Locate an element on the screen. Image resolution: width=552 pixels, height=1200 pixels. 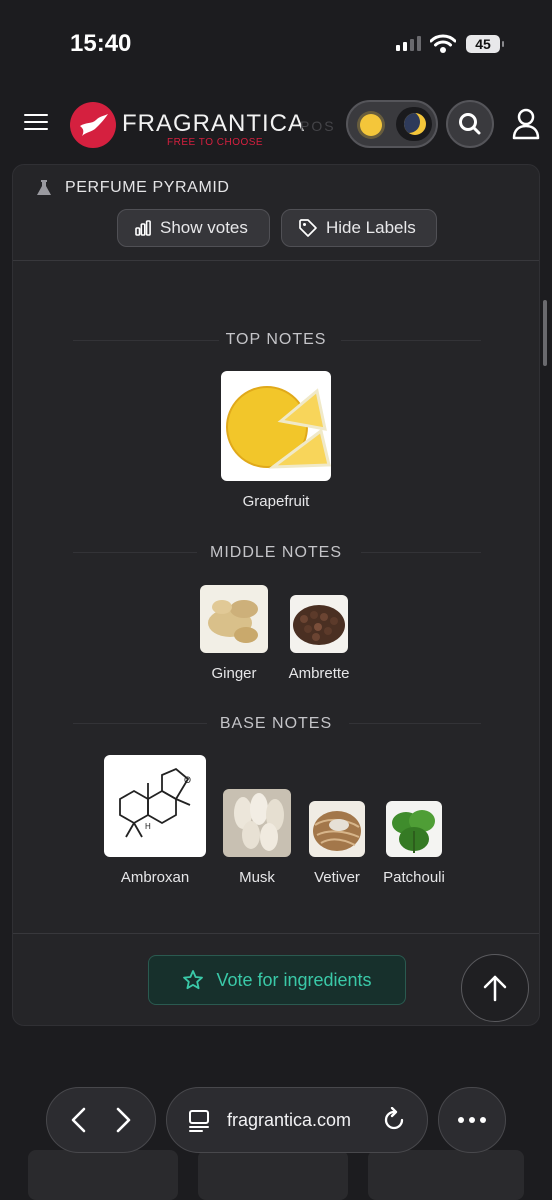
show-votes-button: Show votes is located at coordinates (193, 228).